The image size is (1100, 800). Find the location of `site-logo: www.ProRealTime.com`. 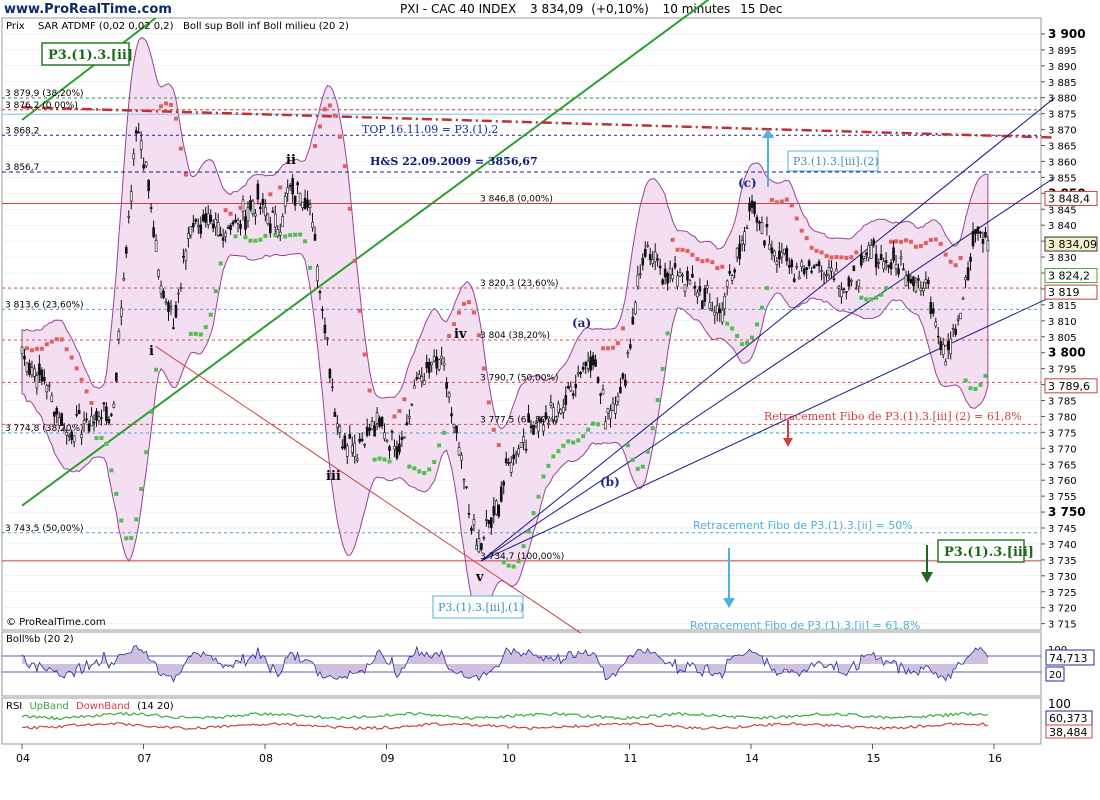

site-logo: www.ProRealTime.com is located at coordinates (88, 9).